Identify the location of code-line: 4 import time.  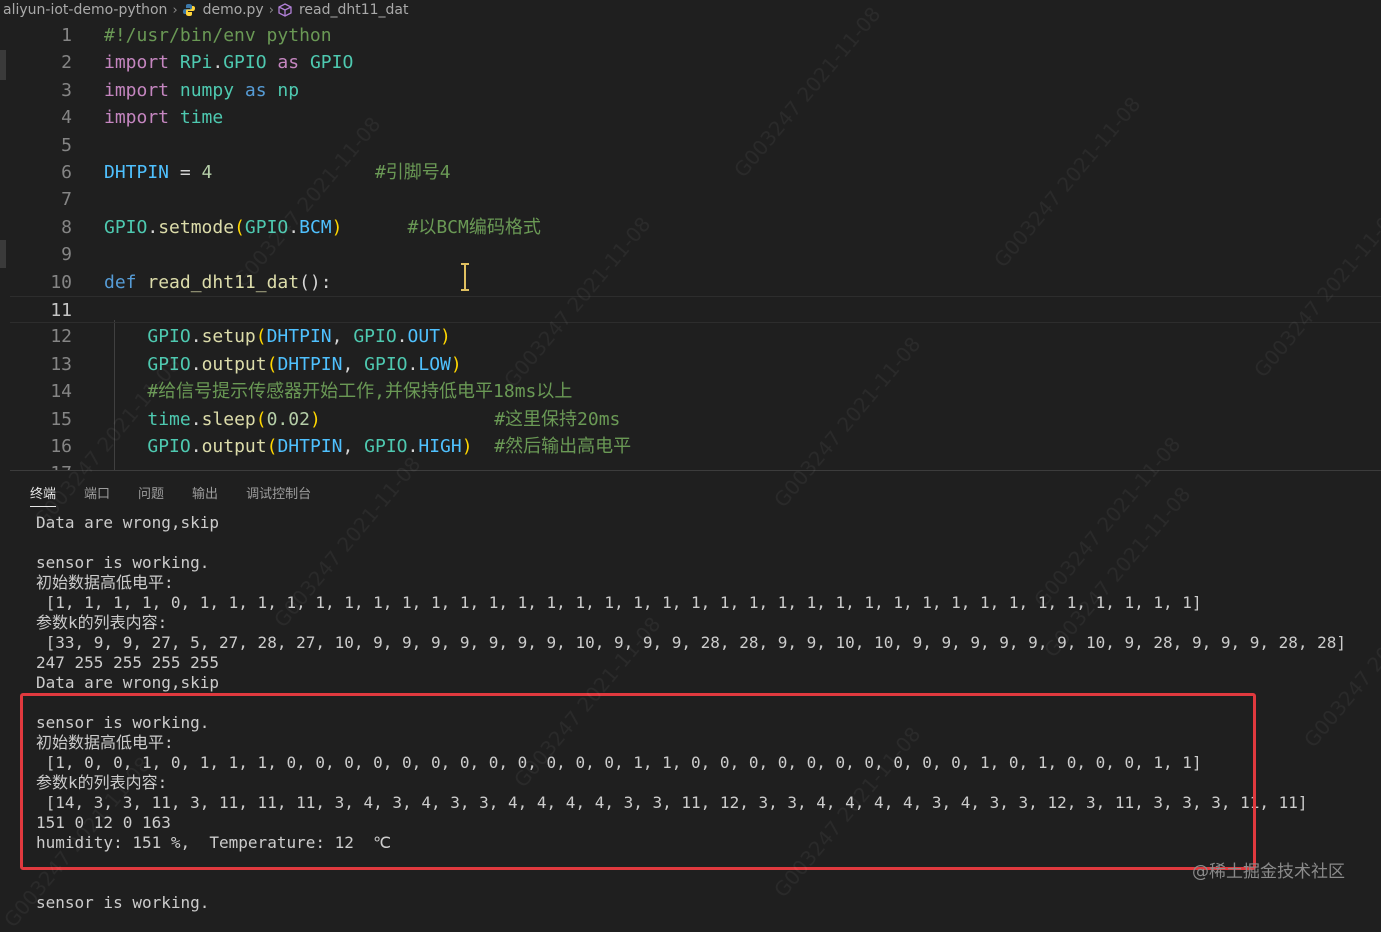
(695, 117).